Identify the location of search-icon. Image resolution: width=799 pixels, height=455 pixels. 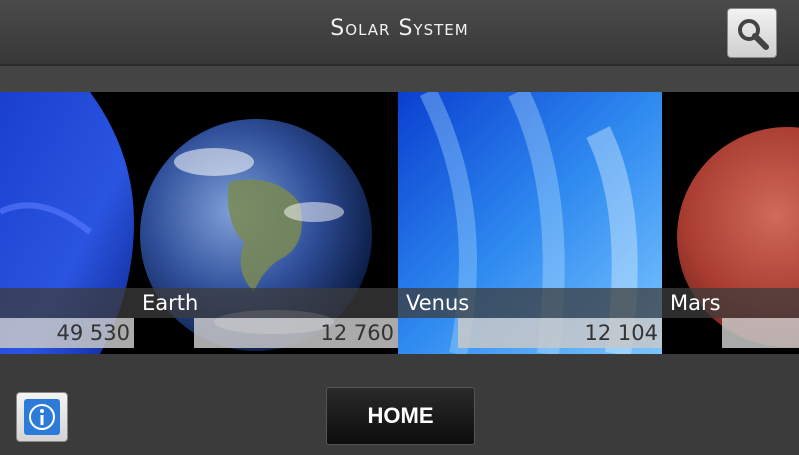
(753, 34).